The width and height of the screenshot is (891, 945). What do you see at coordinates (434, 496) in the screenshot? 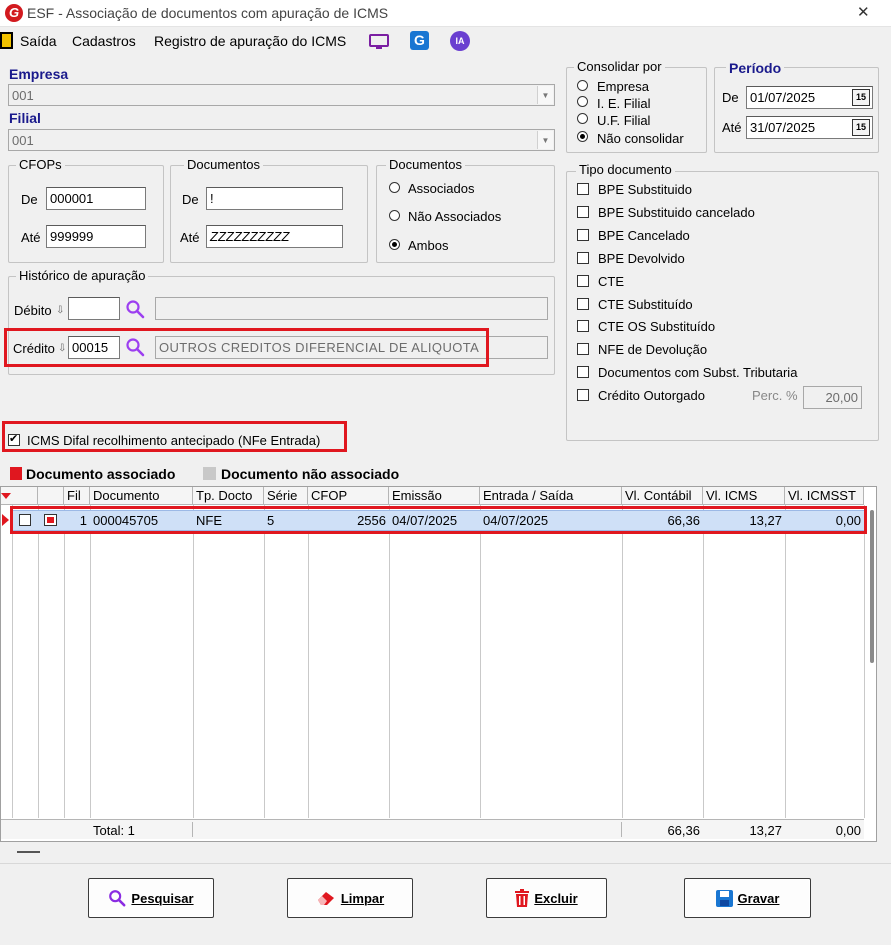
I see `col-emissao-header: Emissão` at bounding box center [434, 496].